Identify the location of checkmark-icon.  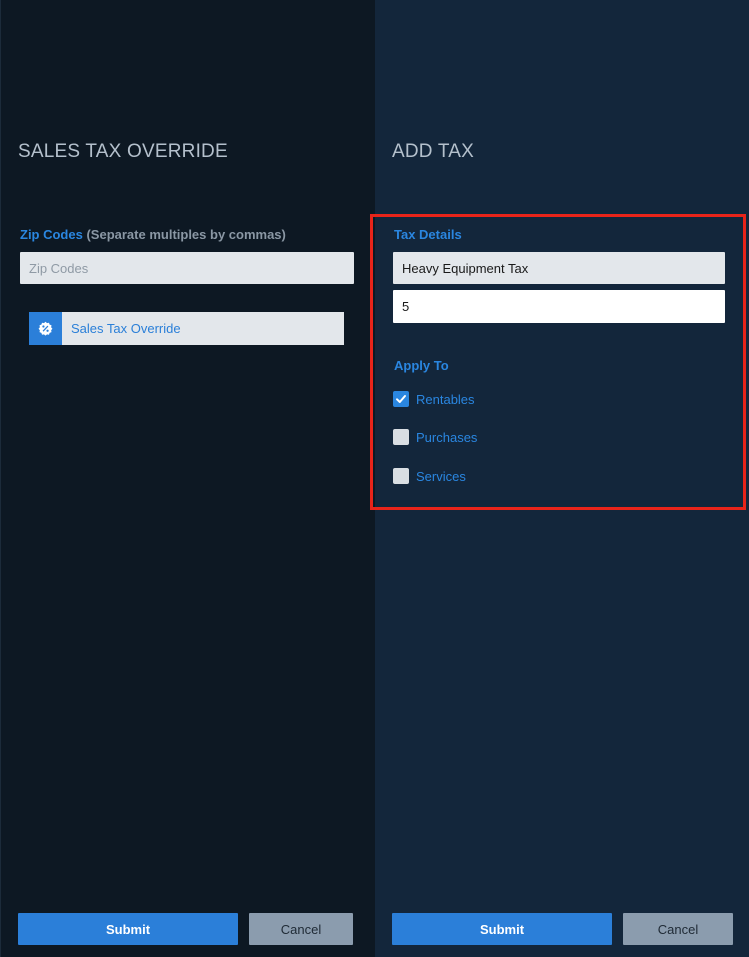
(401, 399).